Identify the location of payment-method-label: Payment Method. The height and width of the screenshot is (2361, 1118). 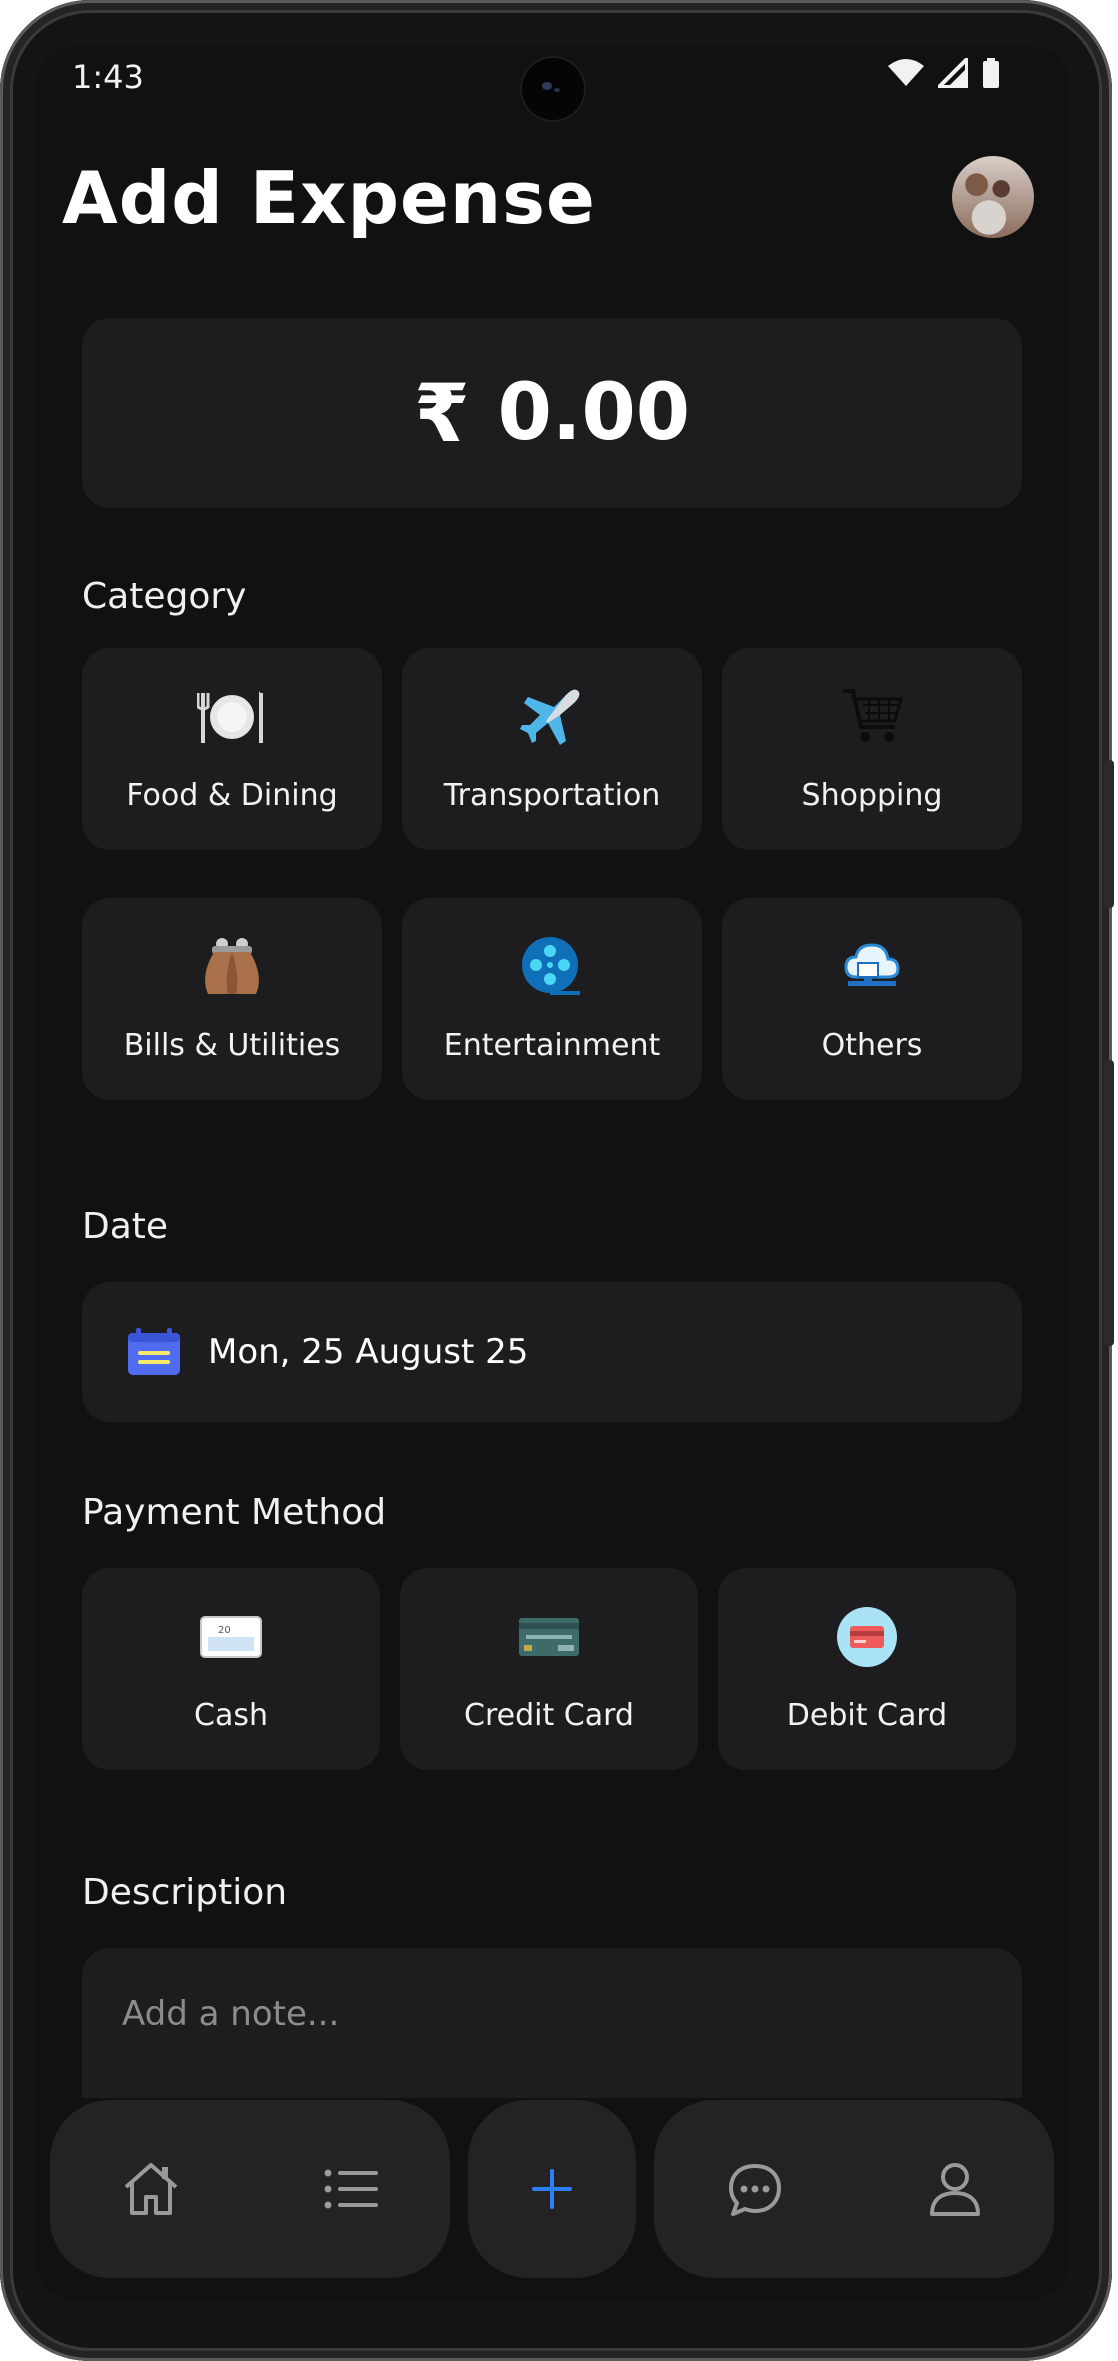
(234, 1512).